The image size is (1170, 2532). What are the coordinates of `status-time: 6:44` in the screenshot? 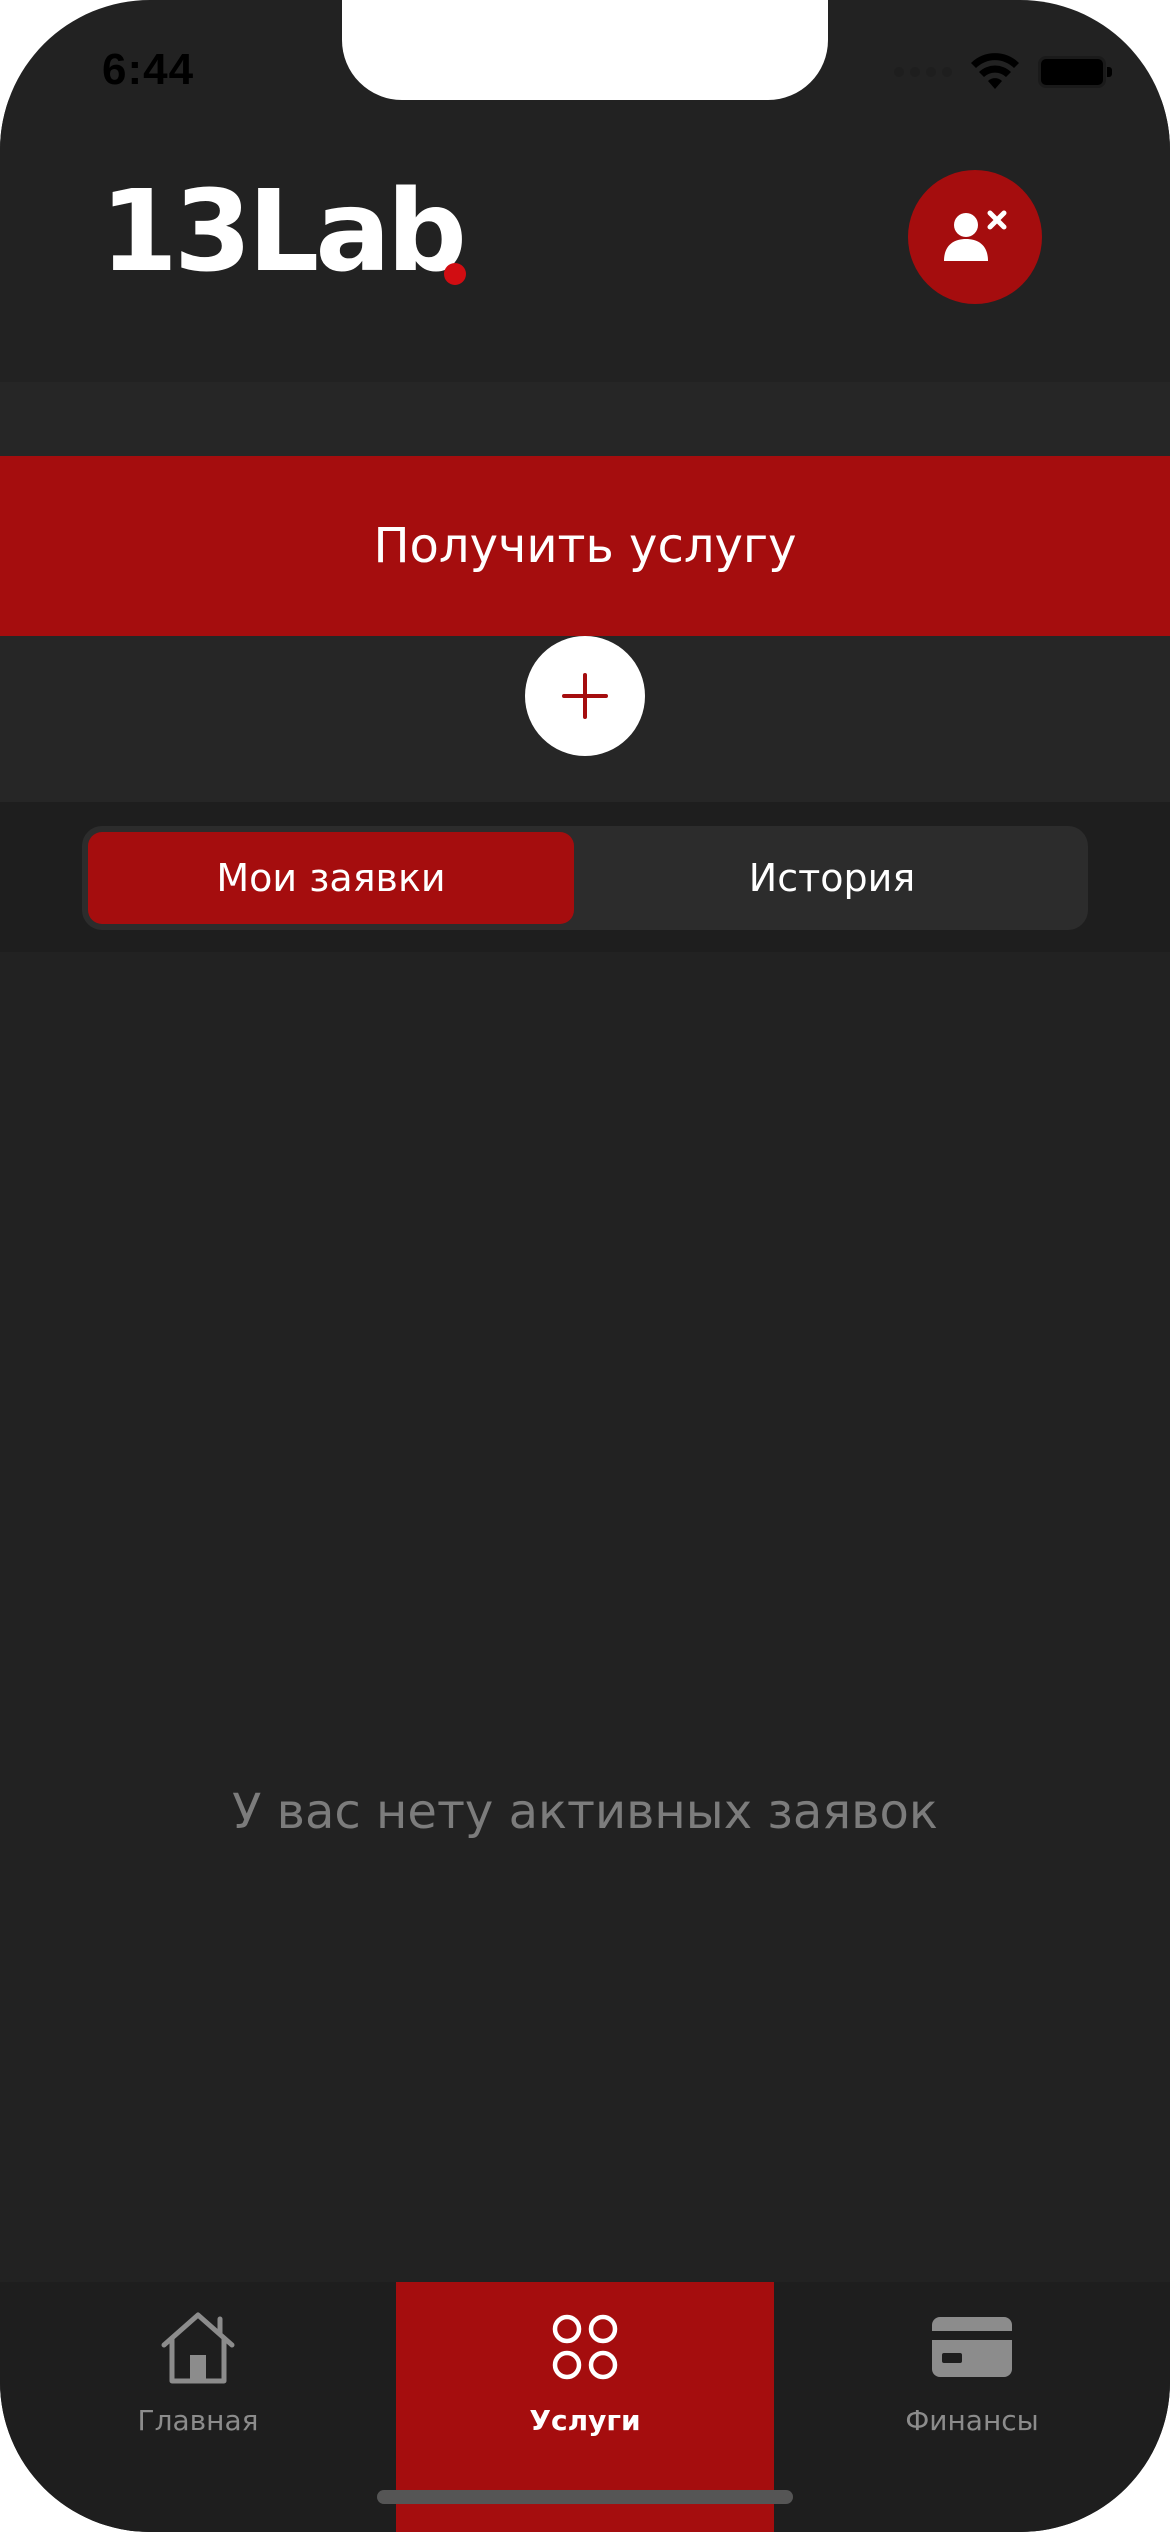 It's located at (148, 69).